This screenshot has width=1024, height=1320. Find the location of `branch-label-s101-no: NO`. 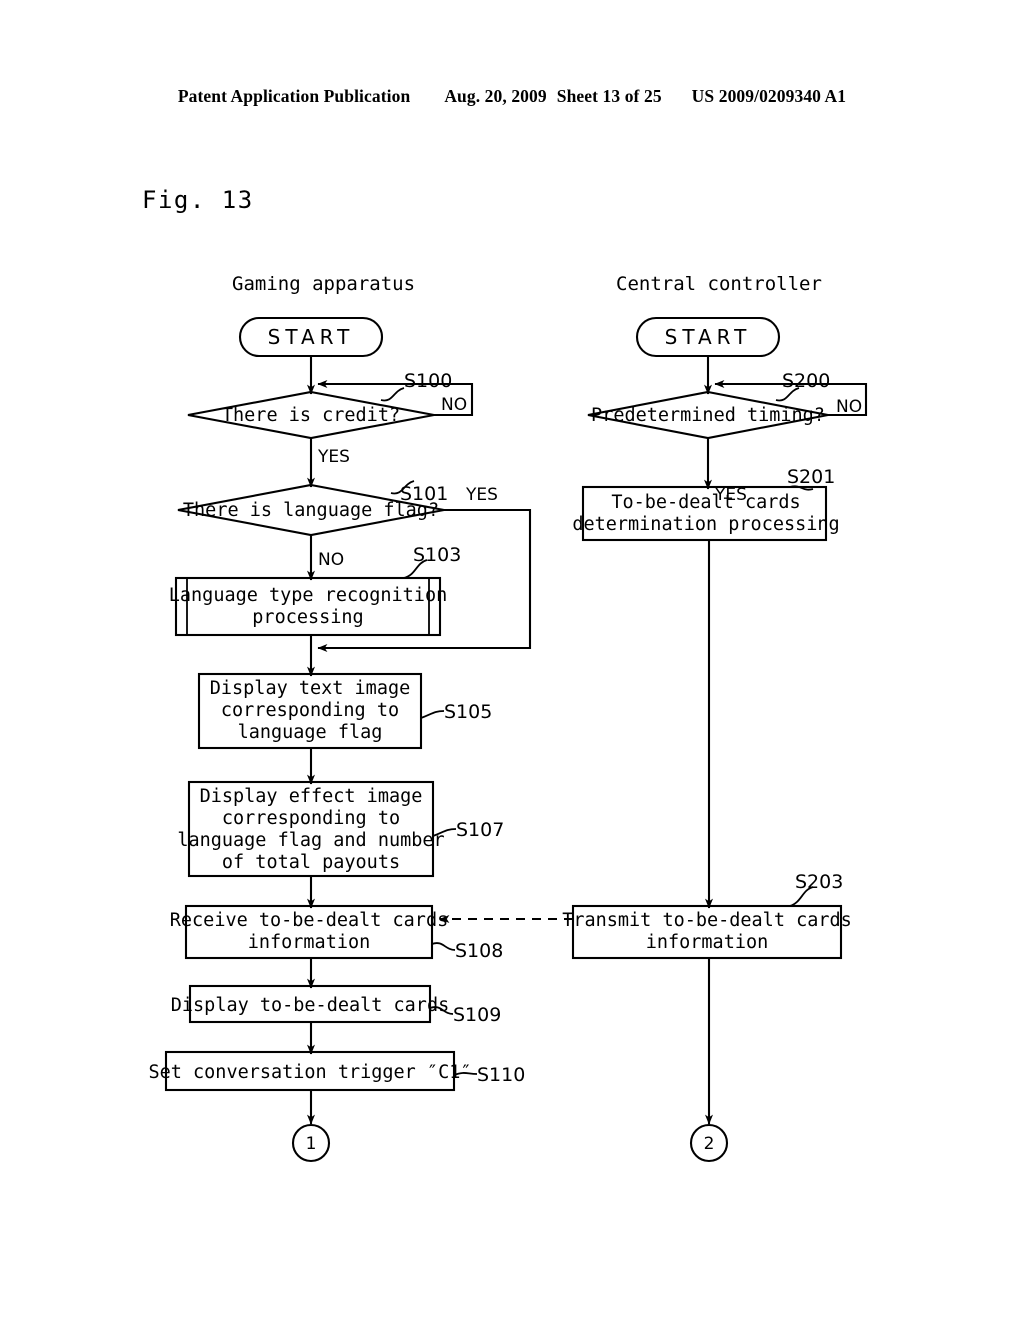

branch-label-s101-no: NO is located at coordinates (331, 560).